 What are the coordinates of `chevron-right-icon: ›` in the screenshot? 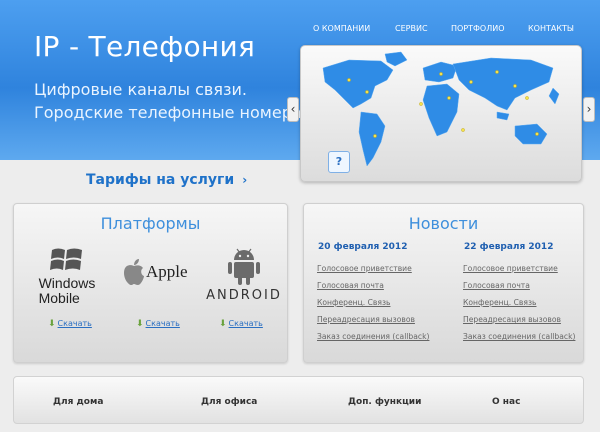 It's located at (245, 180).